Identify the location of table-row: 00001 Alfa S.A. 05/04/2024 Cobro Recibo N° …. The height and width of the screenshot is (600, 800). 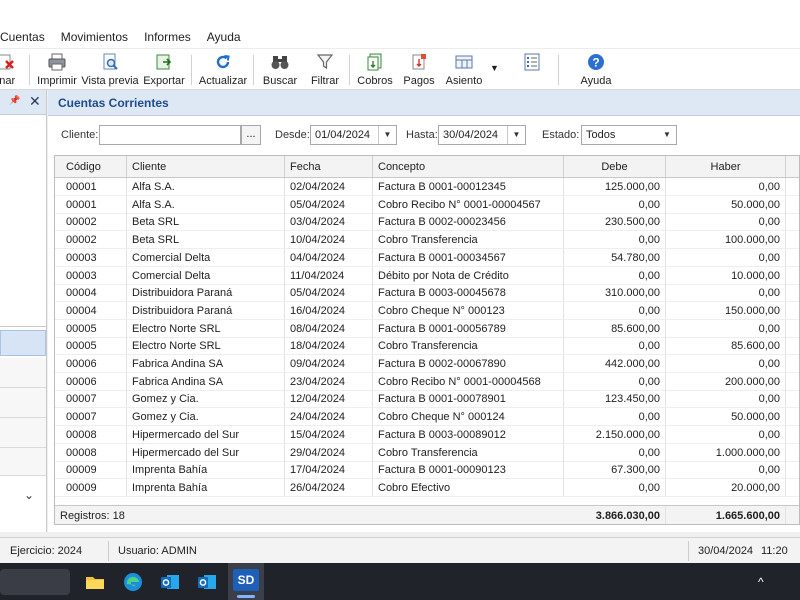
(427, 204).